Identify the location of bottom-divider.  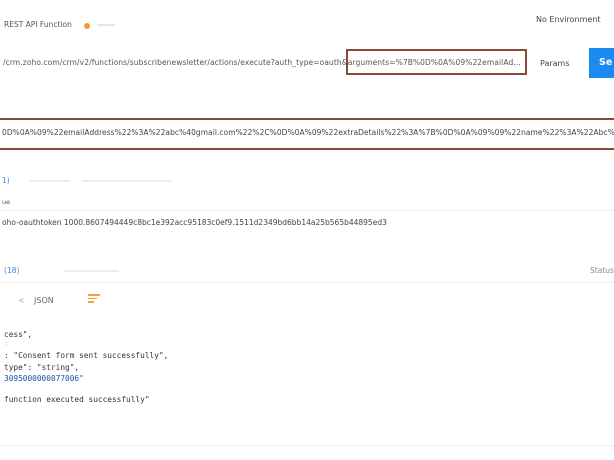
(307, 445).